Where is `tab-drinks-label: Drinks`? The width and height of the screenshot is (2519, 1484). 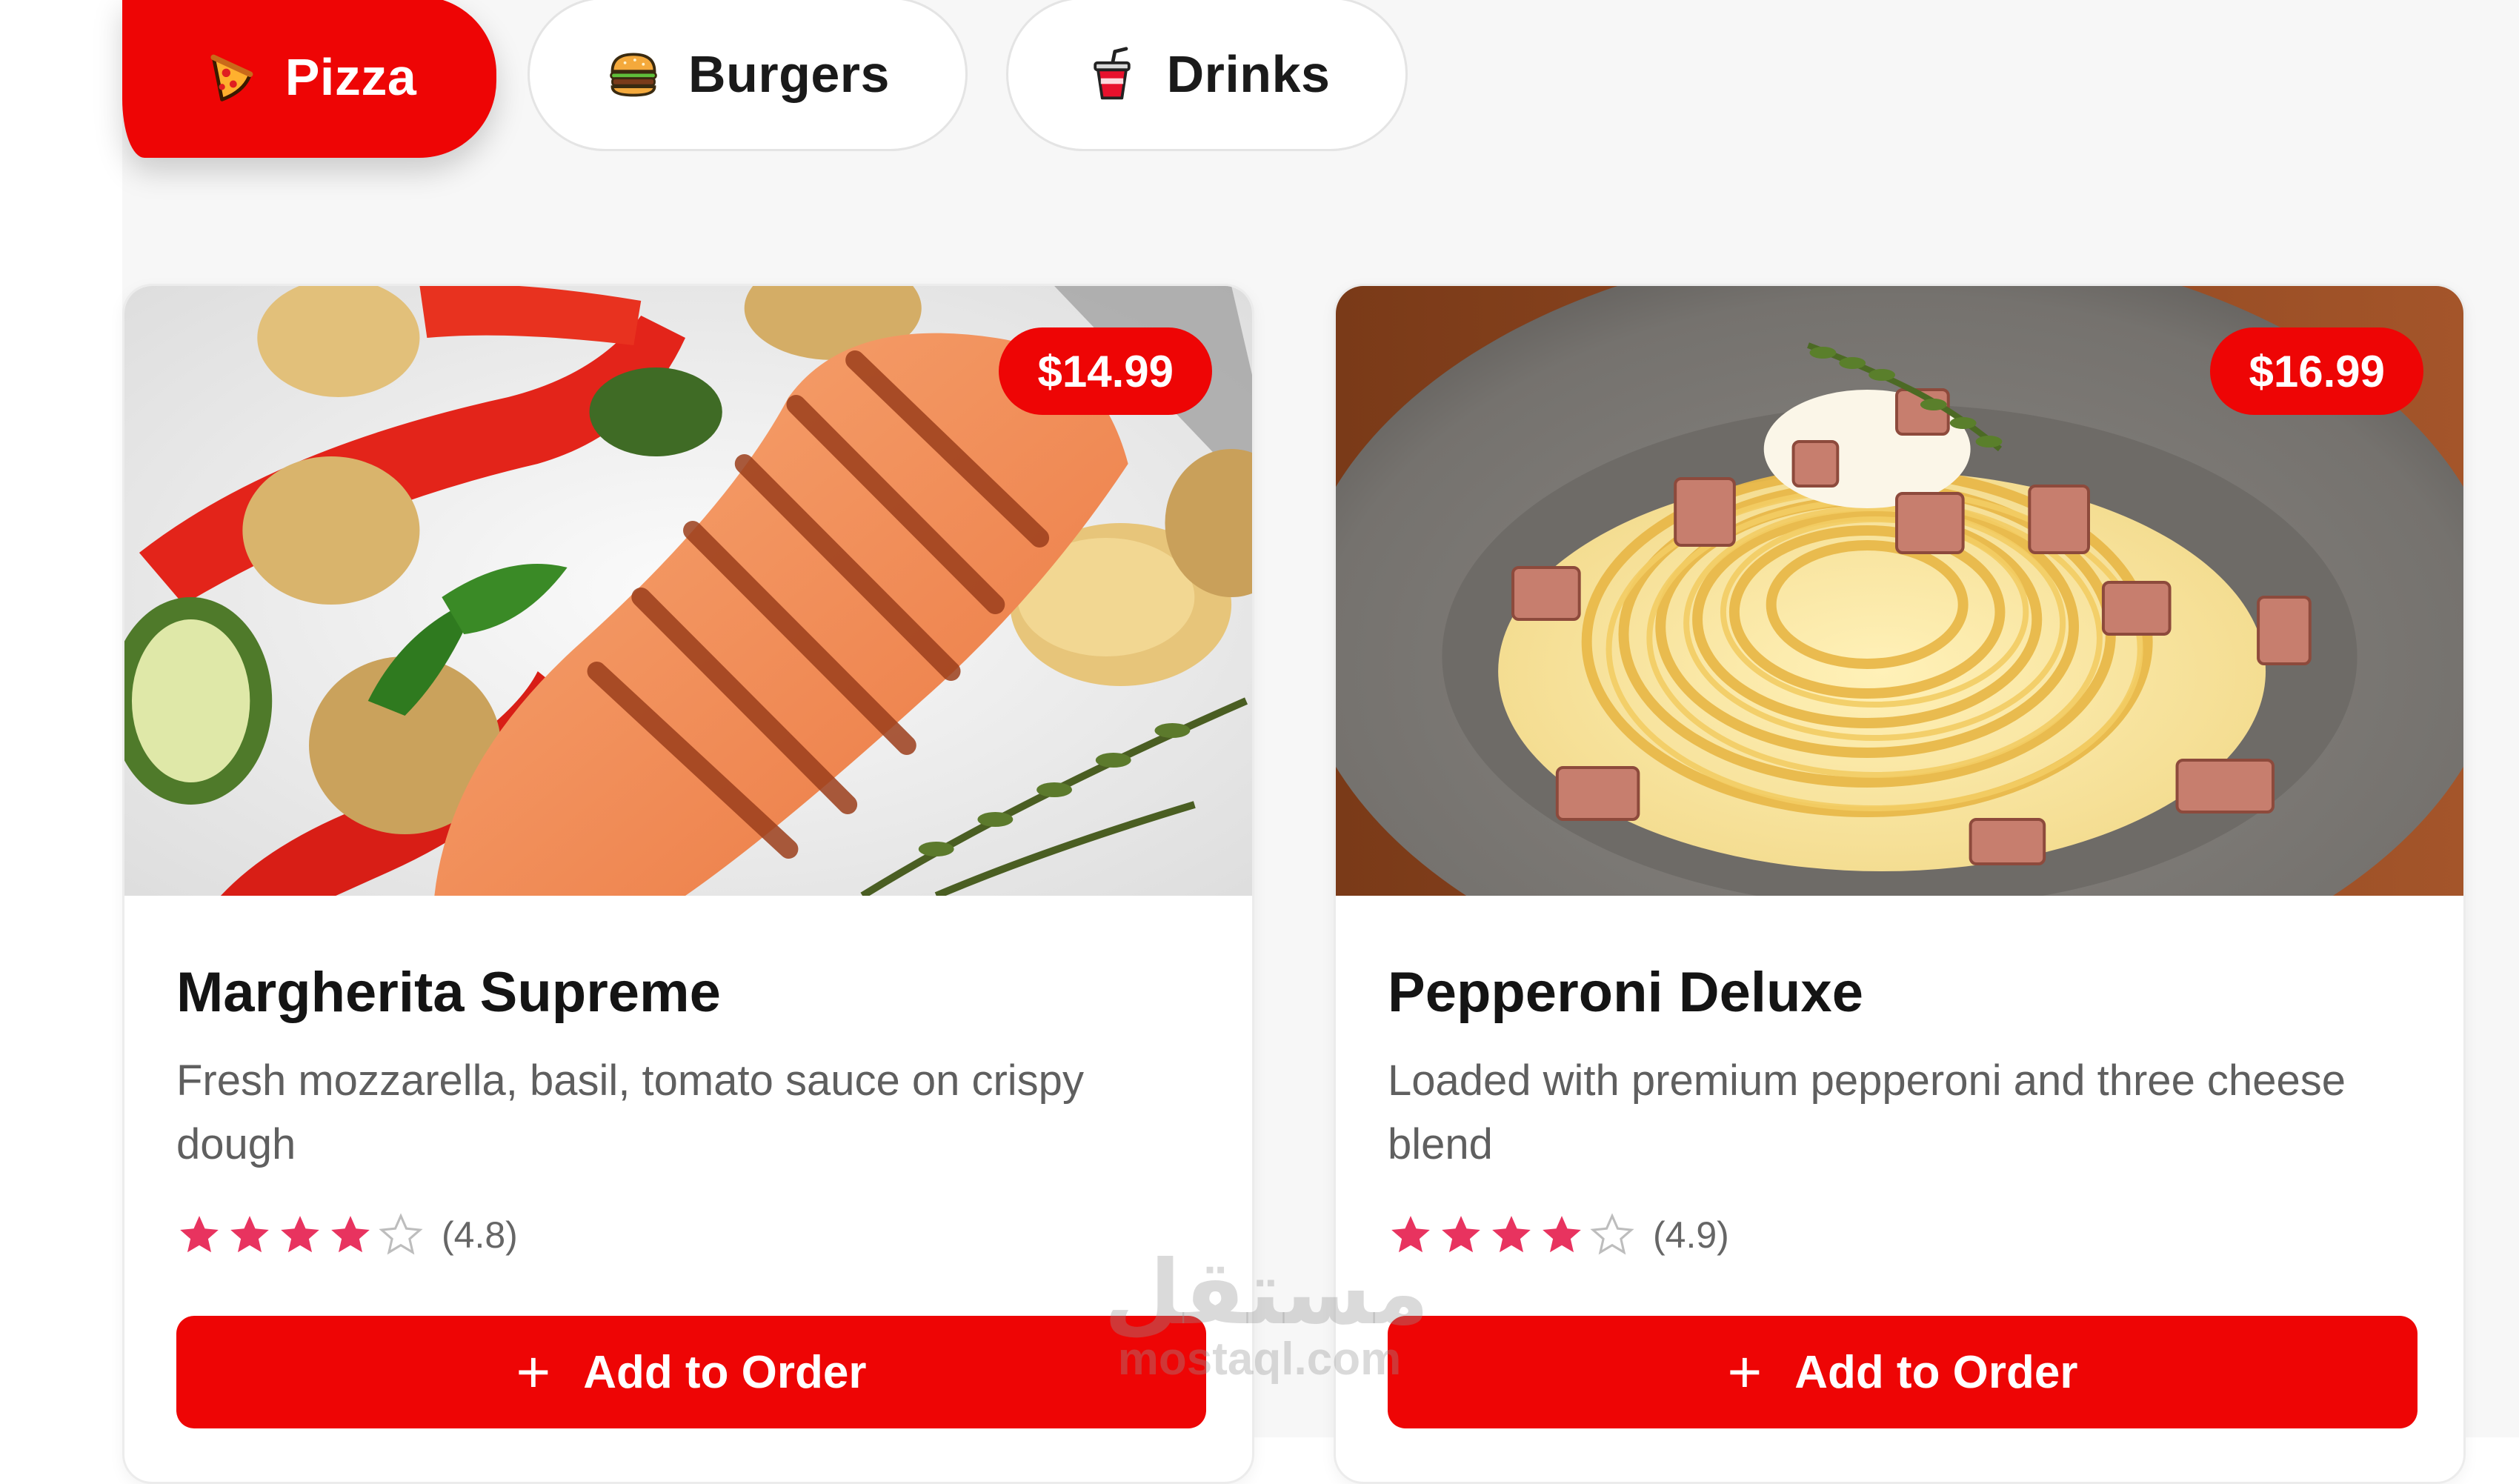
tab-drinks-label: Drinks is located at coordinates (1248, 74).